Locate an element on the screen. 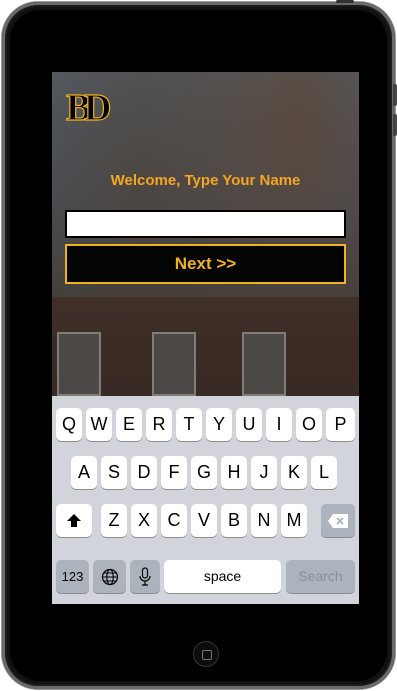  key-c: C is located at coordinates (174, 520).